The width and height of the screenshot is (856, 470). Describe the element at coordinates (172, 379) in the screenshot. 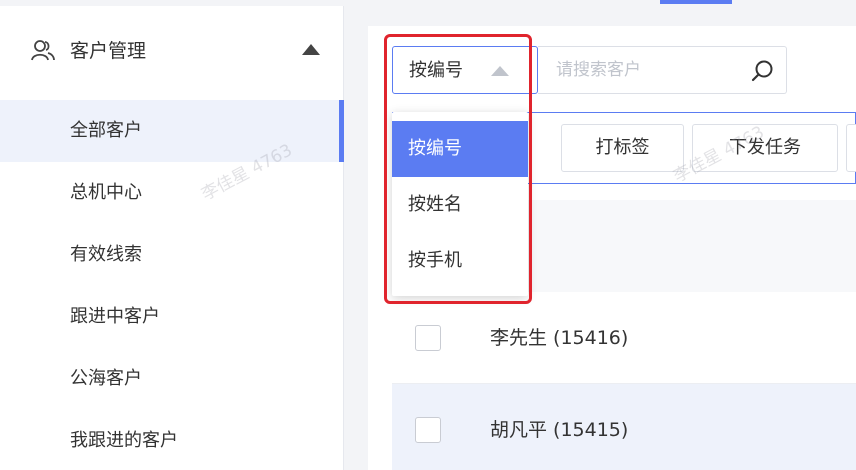

I see `sidebar-item-public-pool: 公海客户` at that location.